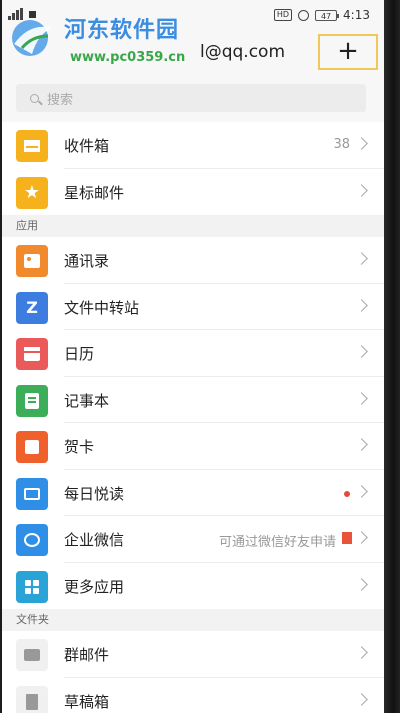 The width and height of the screenshot is (400, 713). What do you see at coordinates (79, 354) in the screenshot?
I see `item-label: 日历` at bounding box center [79, 354].